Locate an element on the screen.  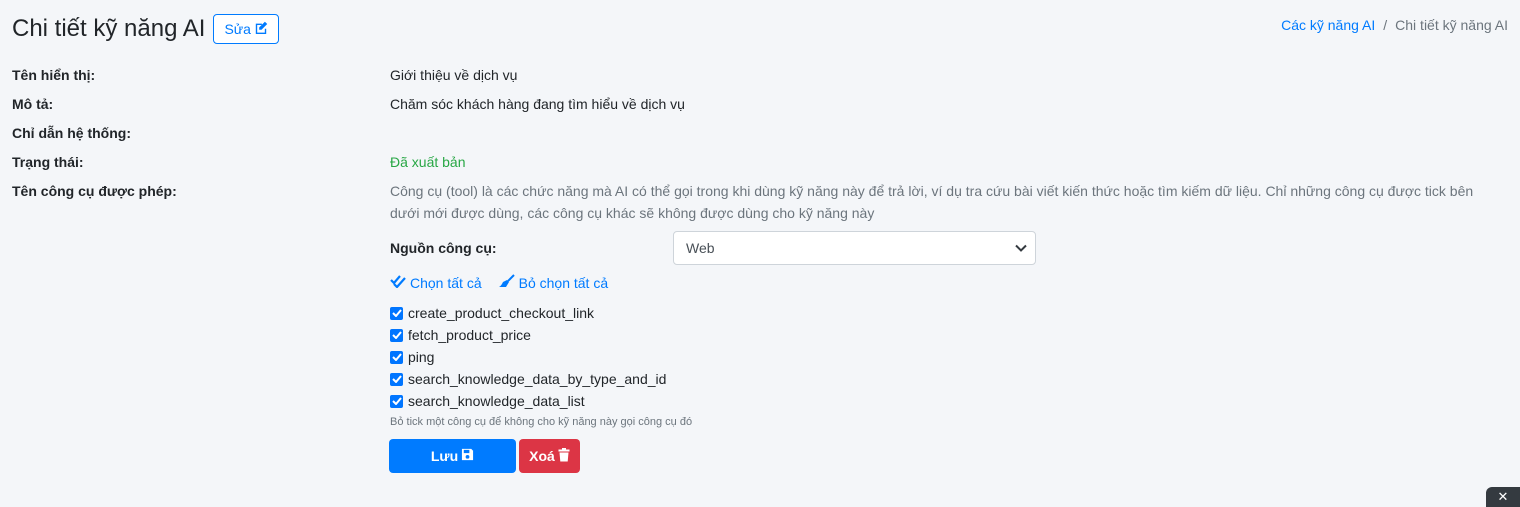
close-icon: ✕ is located at coordinates (1503, 497).